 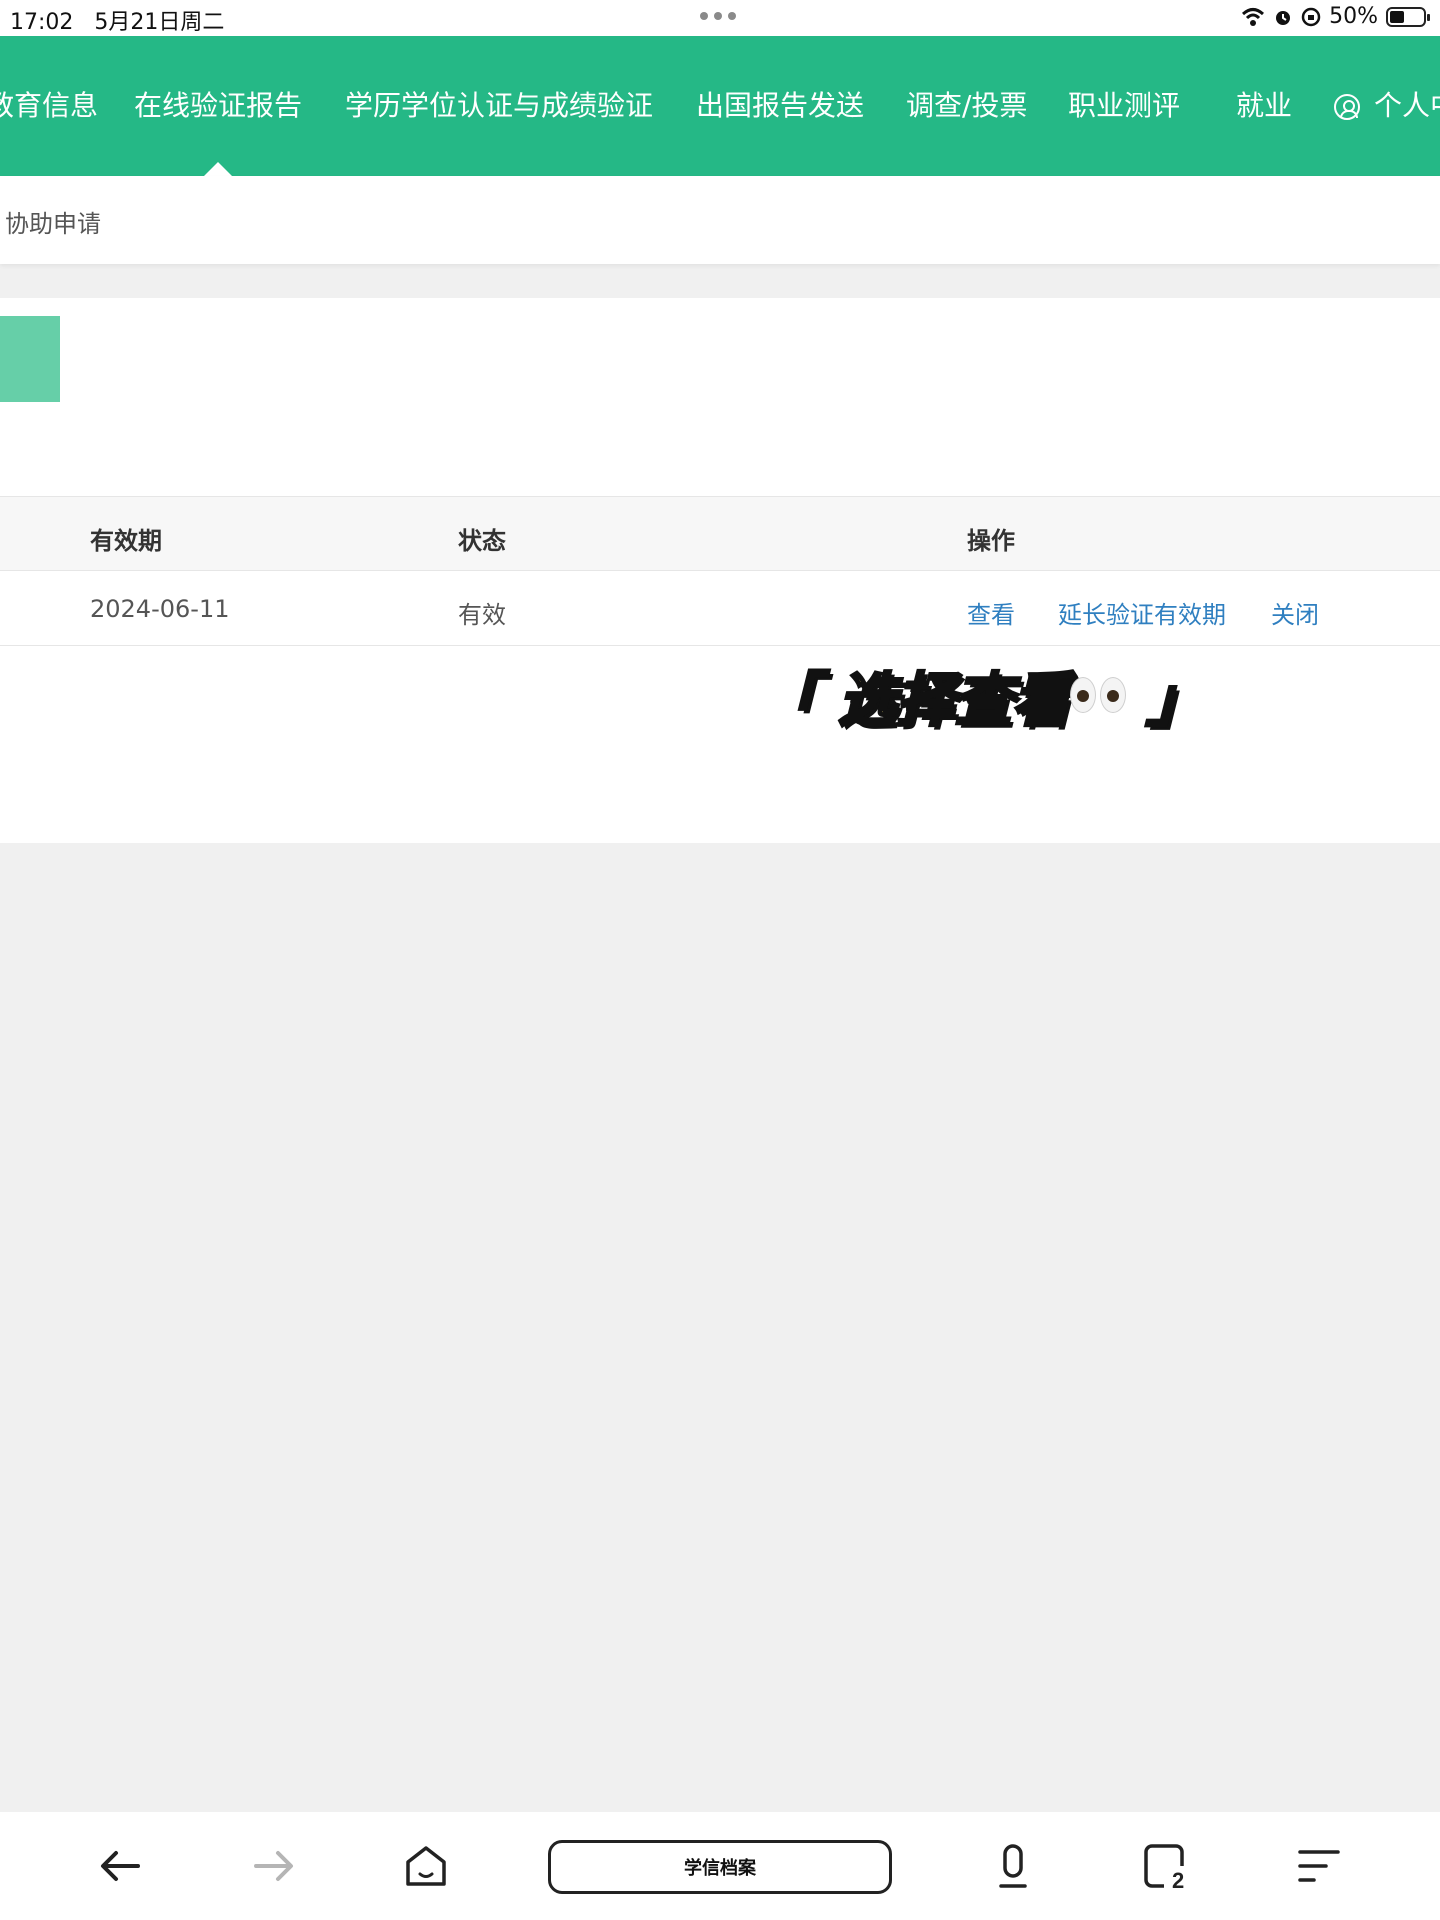 What do you see at coordinates (482, 541) in the screenshot?
I see `header-status: 状态` at bounding box center [482, 541].